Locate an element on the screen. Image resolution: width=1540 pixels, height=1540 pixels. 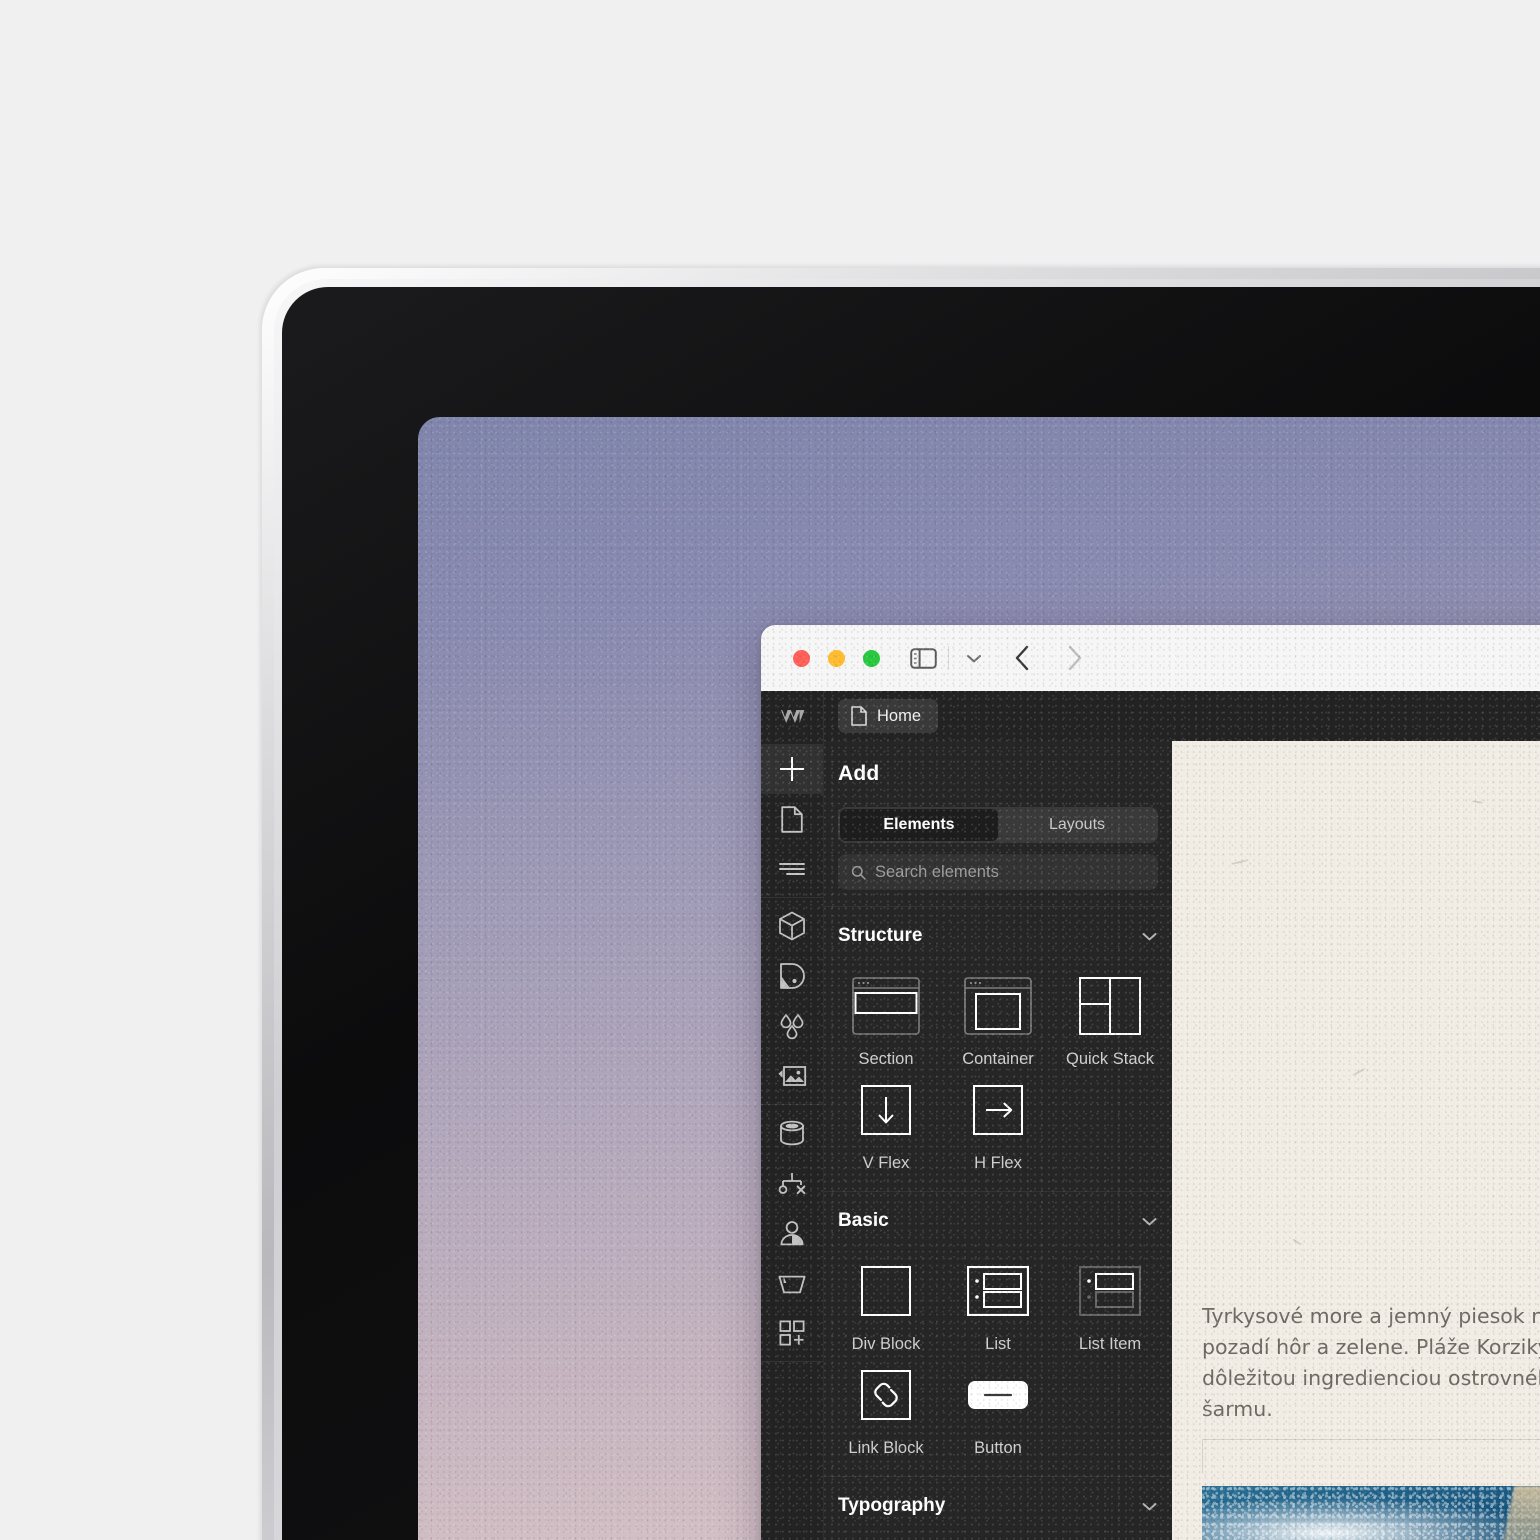
panel-tab-switcher: Elements Layouts is located at coordinates (998, 825).